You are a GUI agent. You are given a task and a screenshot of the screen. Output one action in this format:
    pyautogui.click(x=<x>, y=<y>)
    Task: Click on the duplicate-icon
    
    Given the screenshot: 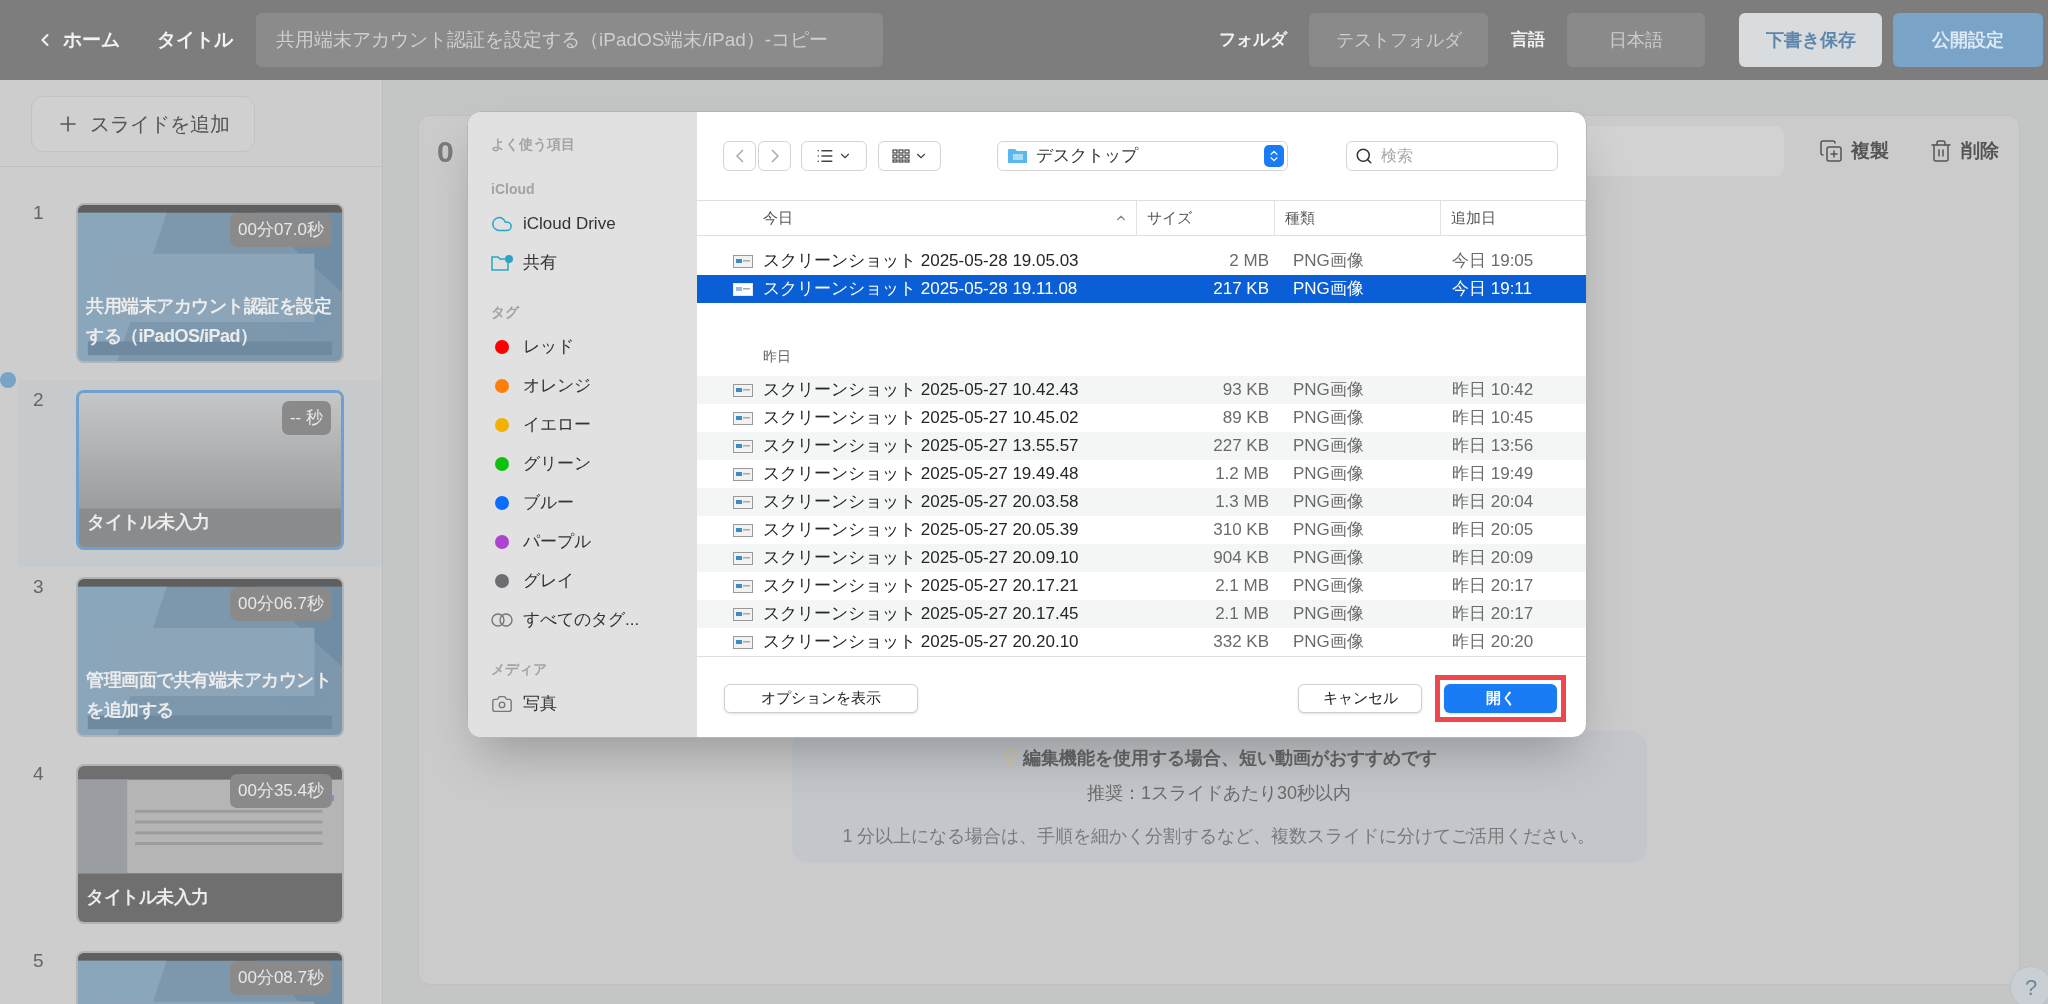 What is the action you would take?
    pyautogui.click(x=1831, y=151)
    